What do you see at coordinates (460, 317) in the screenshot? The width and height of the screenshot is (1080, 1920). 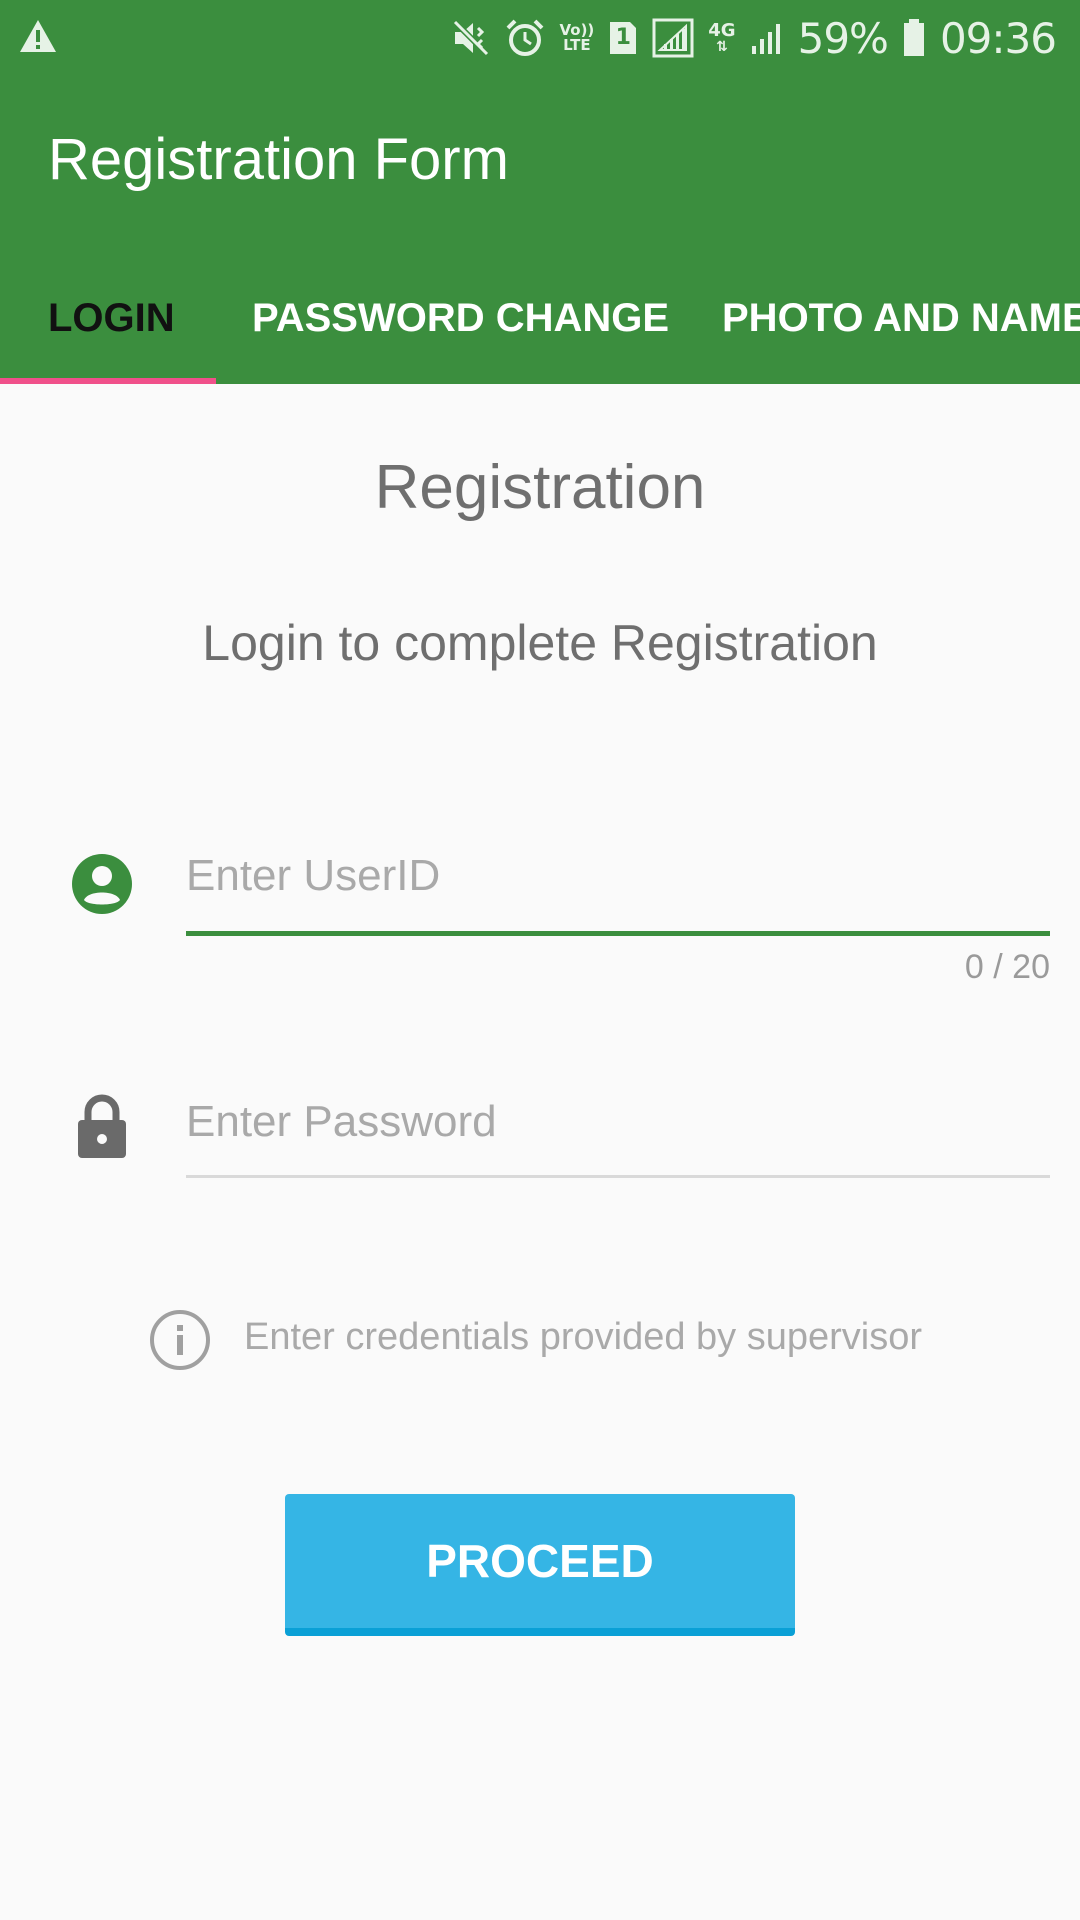 I see `tab-password-change: PASSWORD CHANGE` at bounding box center [460, 317].